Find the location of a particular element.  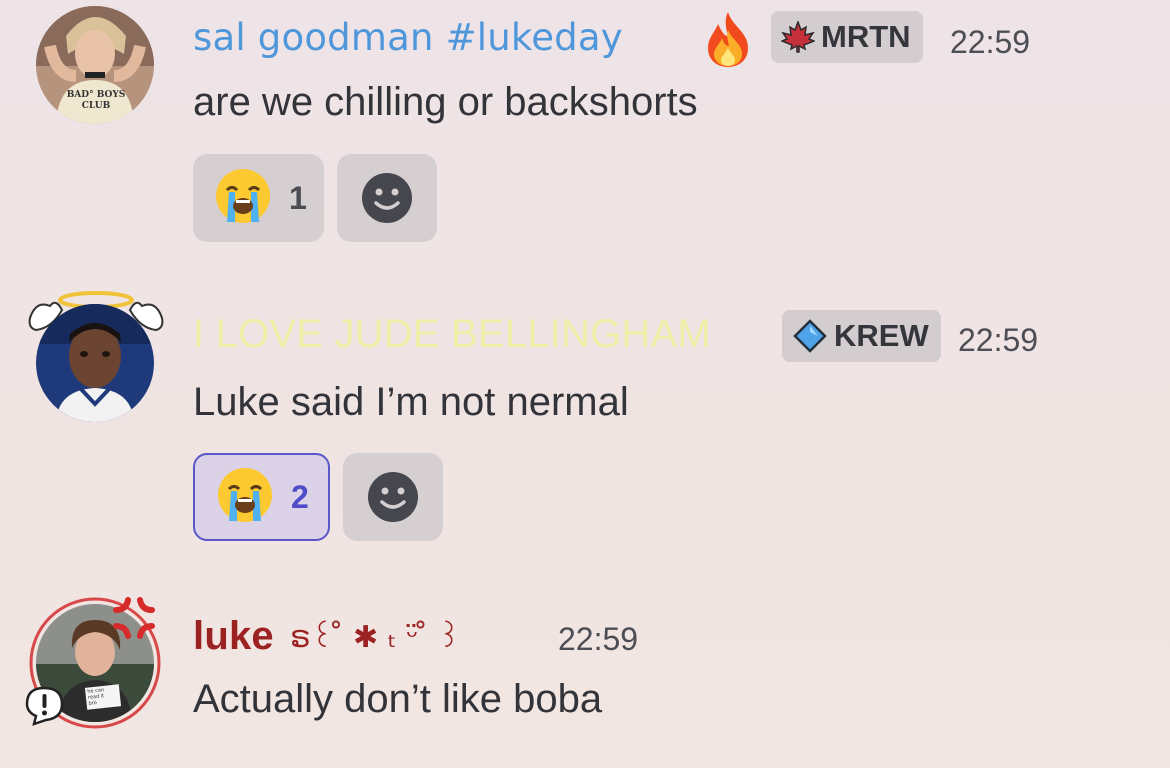

message-text: Actually don’t like boba is located at coordinates (398, 699).